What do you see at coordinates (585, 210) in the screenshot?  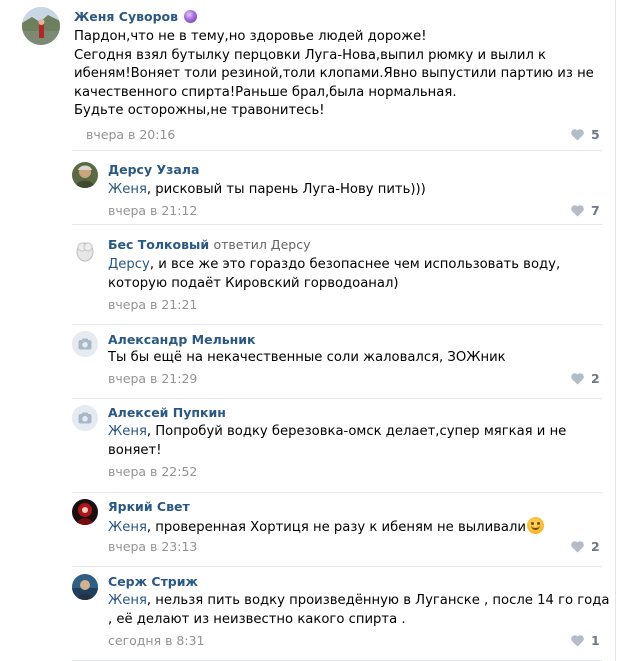 I see `like-button: 7` at bounding box center [585, 210].